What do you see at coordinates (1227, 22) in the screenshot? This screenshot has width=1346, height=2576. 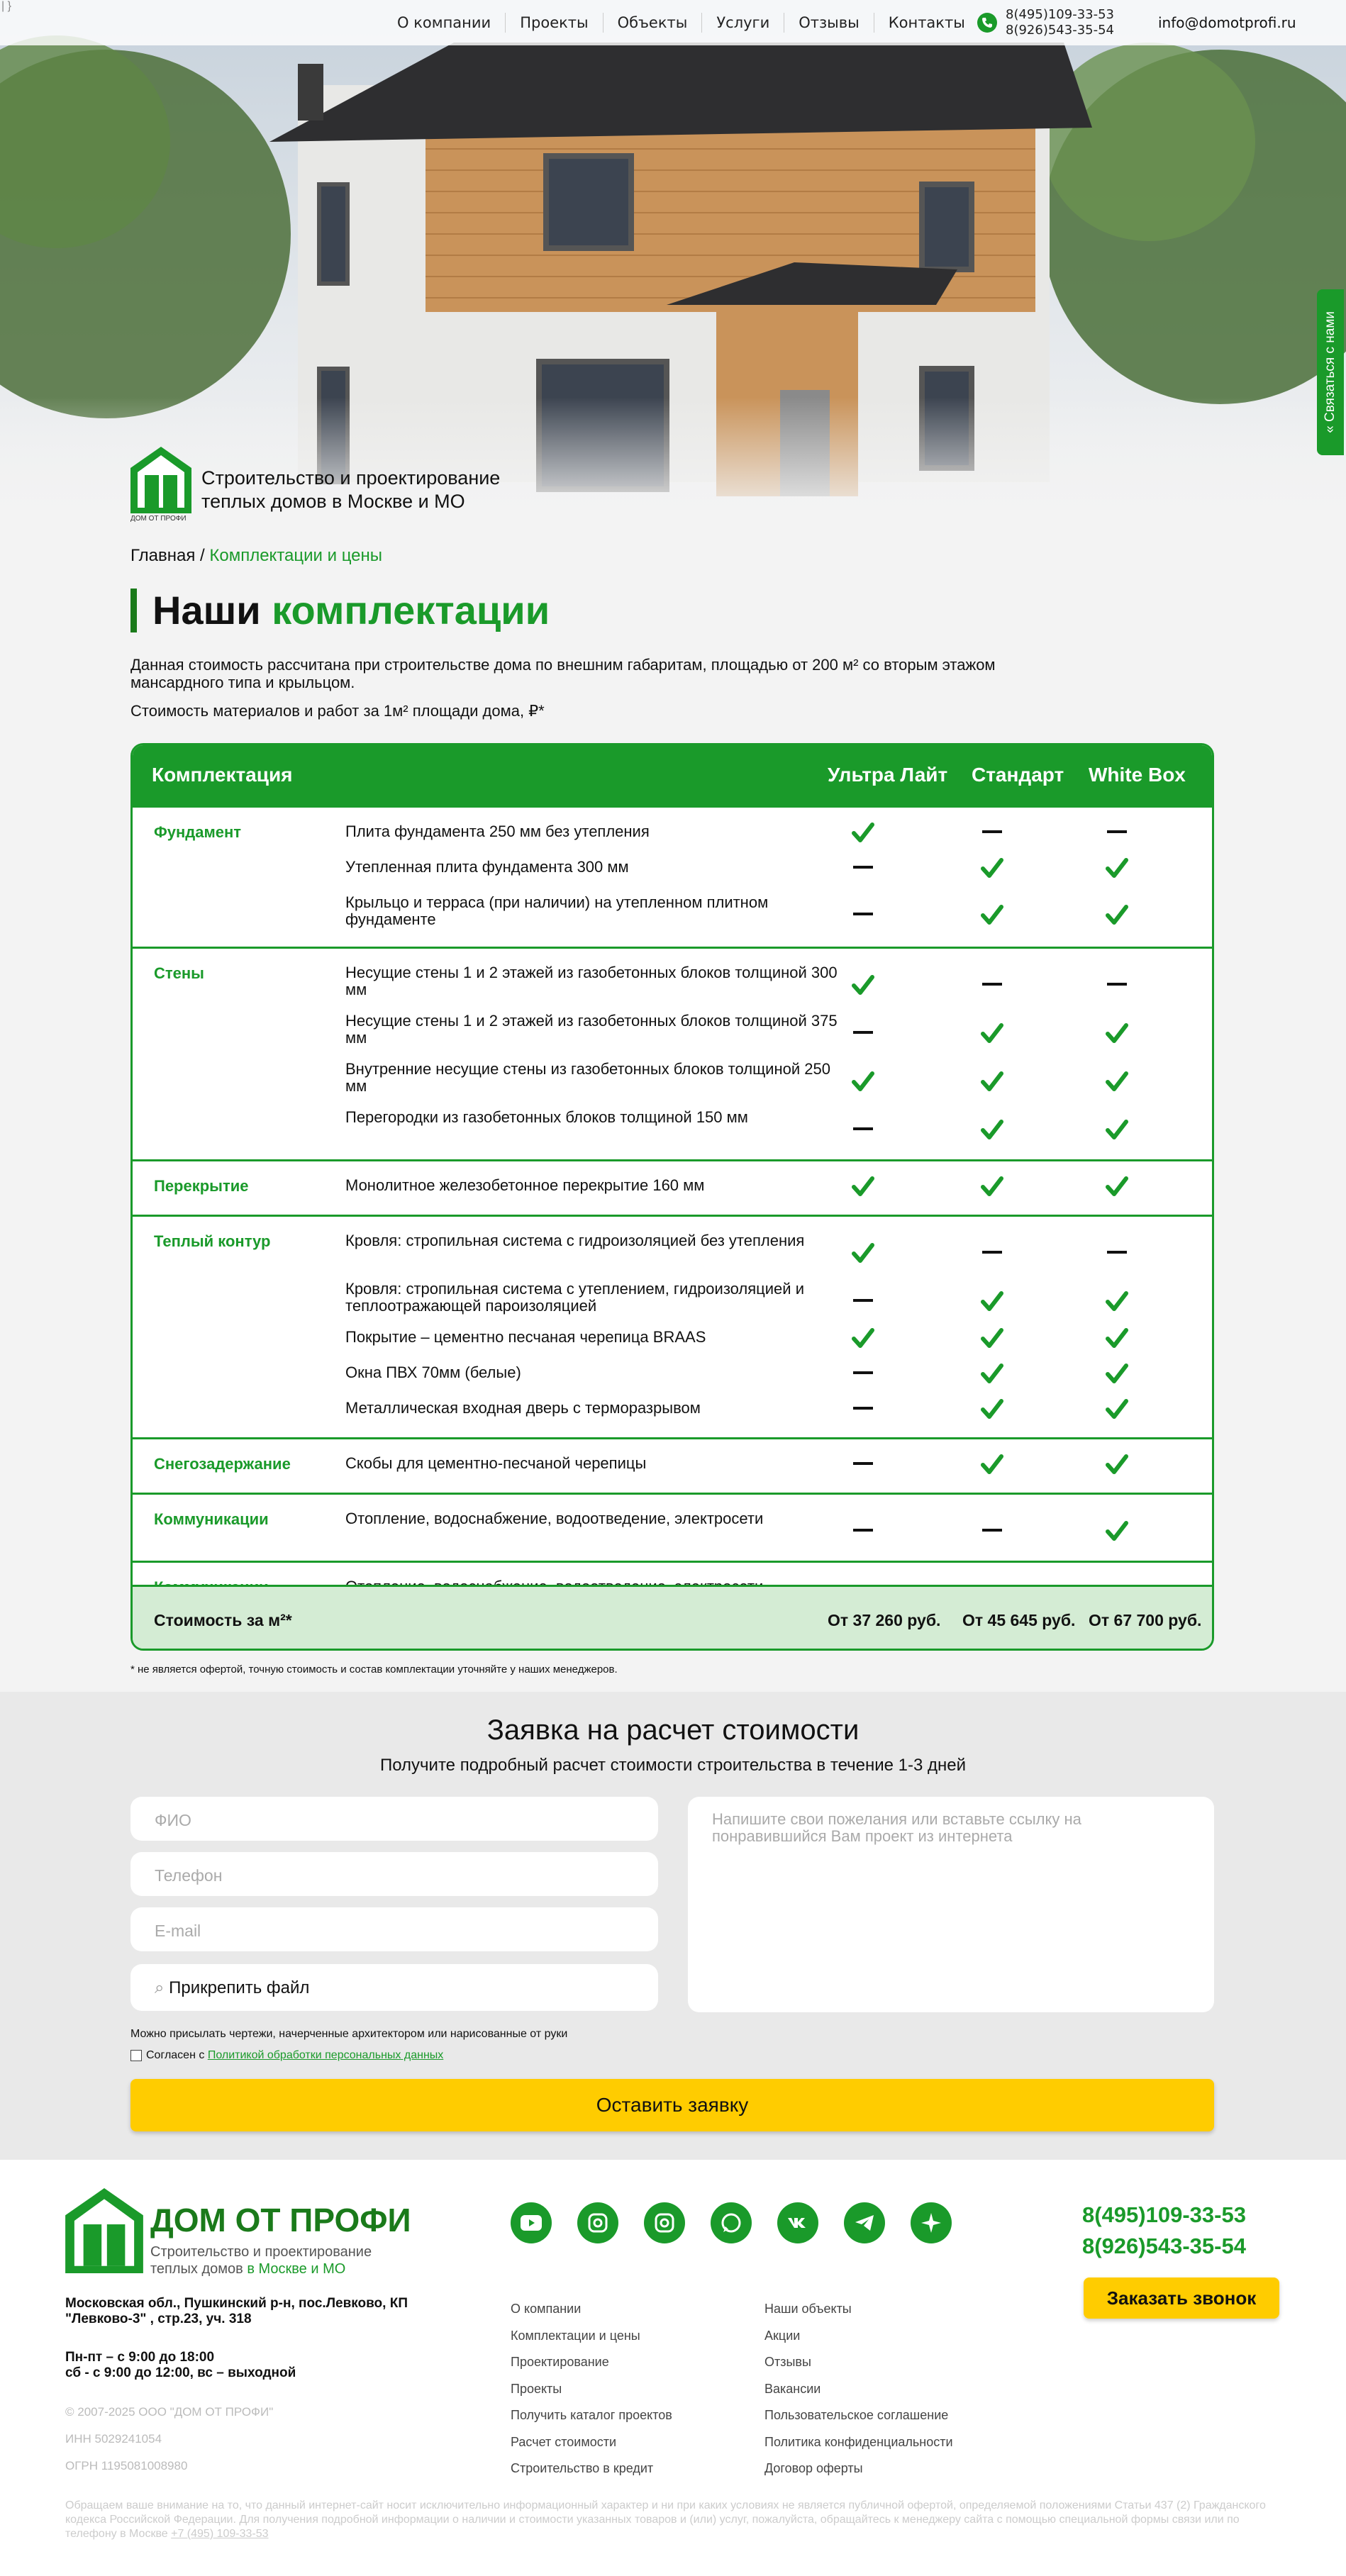 I see `header-email: info@domotprofi.ru` at bounding box center [1227, 22].